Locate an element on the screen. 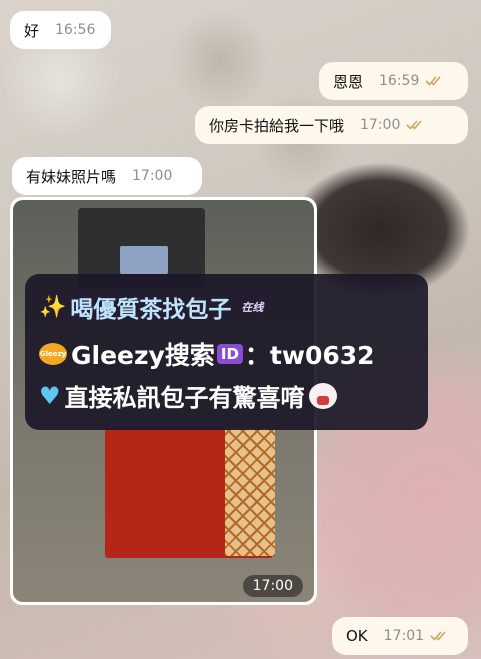 This screenshot has height=659, width=481. message-bubble-incoming: 有妹妹照片嗎 17:00 is located at coordinates (107, 176).